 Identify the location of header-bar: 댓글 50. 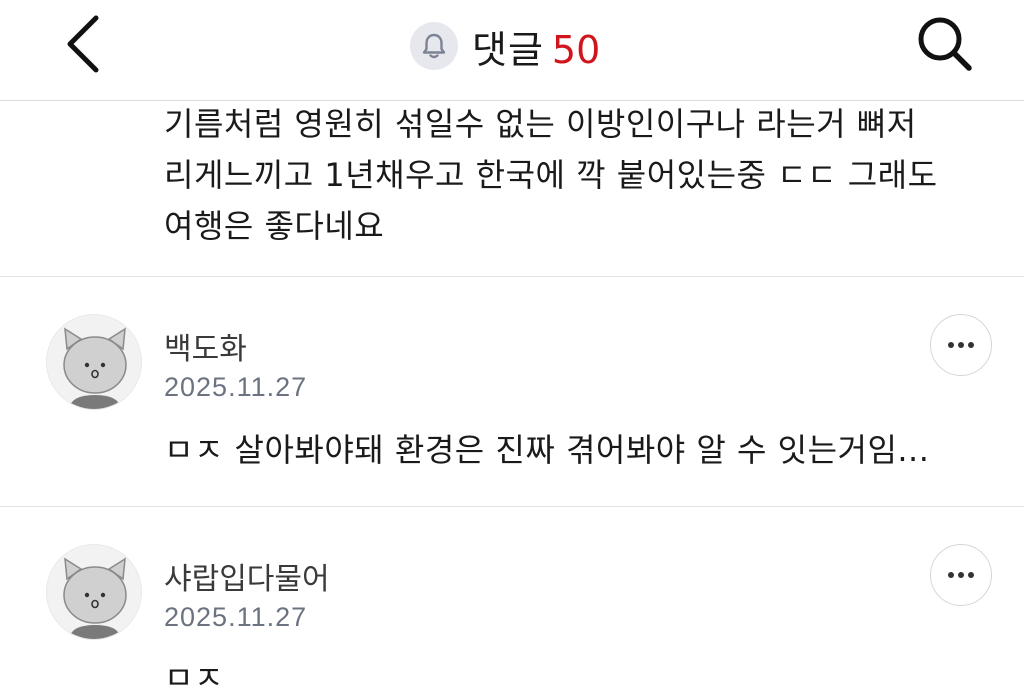
(512, 50).